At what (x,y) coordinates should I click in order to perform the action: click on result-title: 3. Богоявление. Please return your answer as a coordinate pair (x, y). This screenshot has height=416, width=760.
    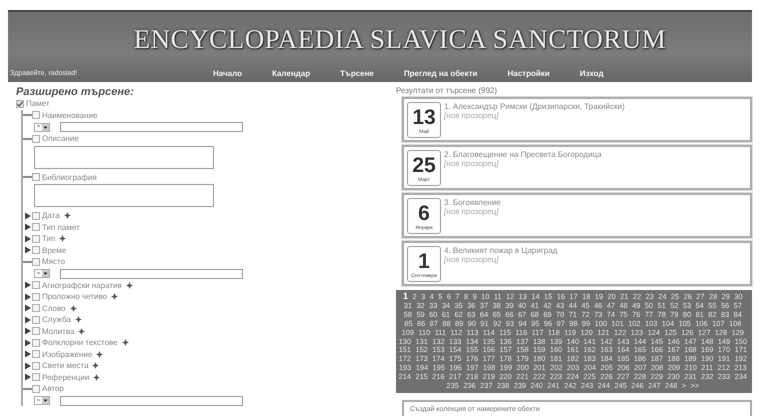
    Looking at the image, I should click on (472, 202).